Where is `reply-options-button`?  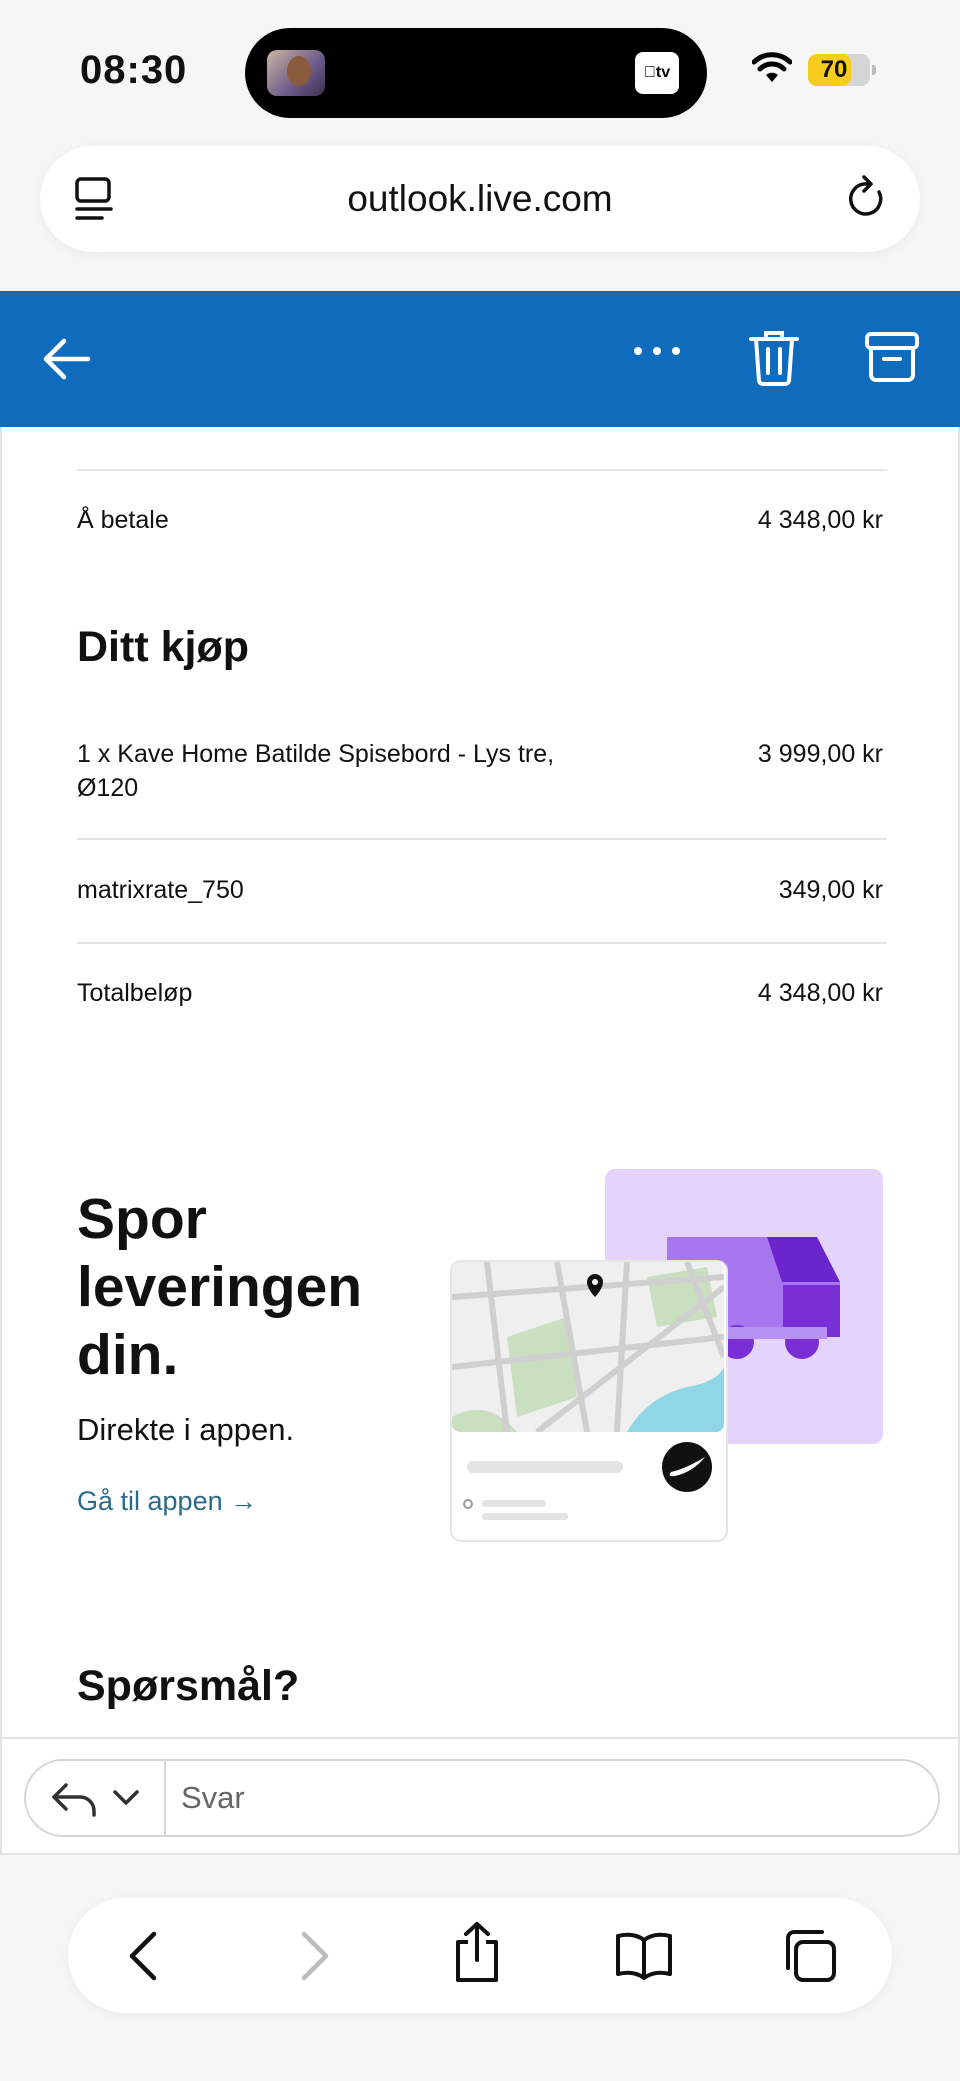
reply-options-button is located at coordinates (96, 1798).